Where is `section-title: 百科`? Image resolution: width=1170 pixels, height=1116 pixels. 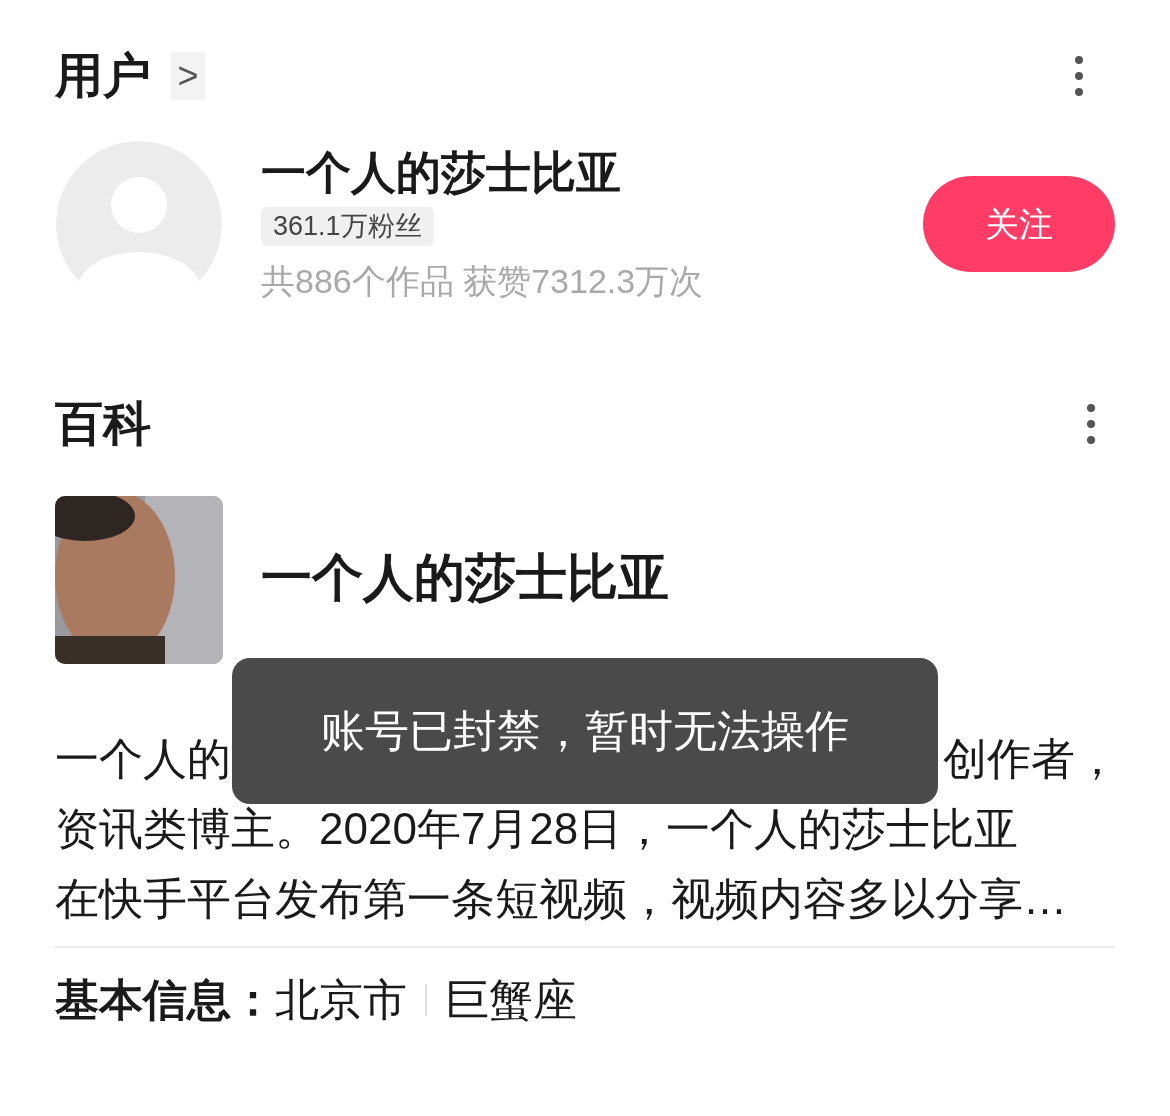 section-title: 百科 is located at coordinates (103, 424).